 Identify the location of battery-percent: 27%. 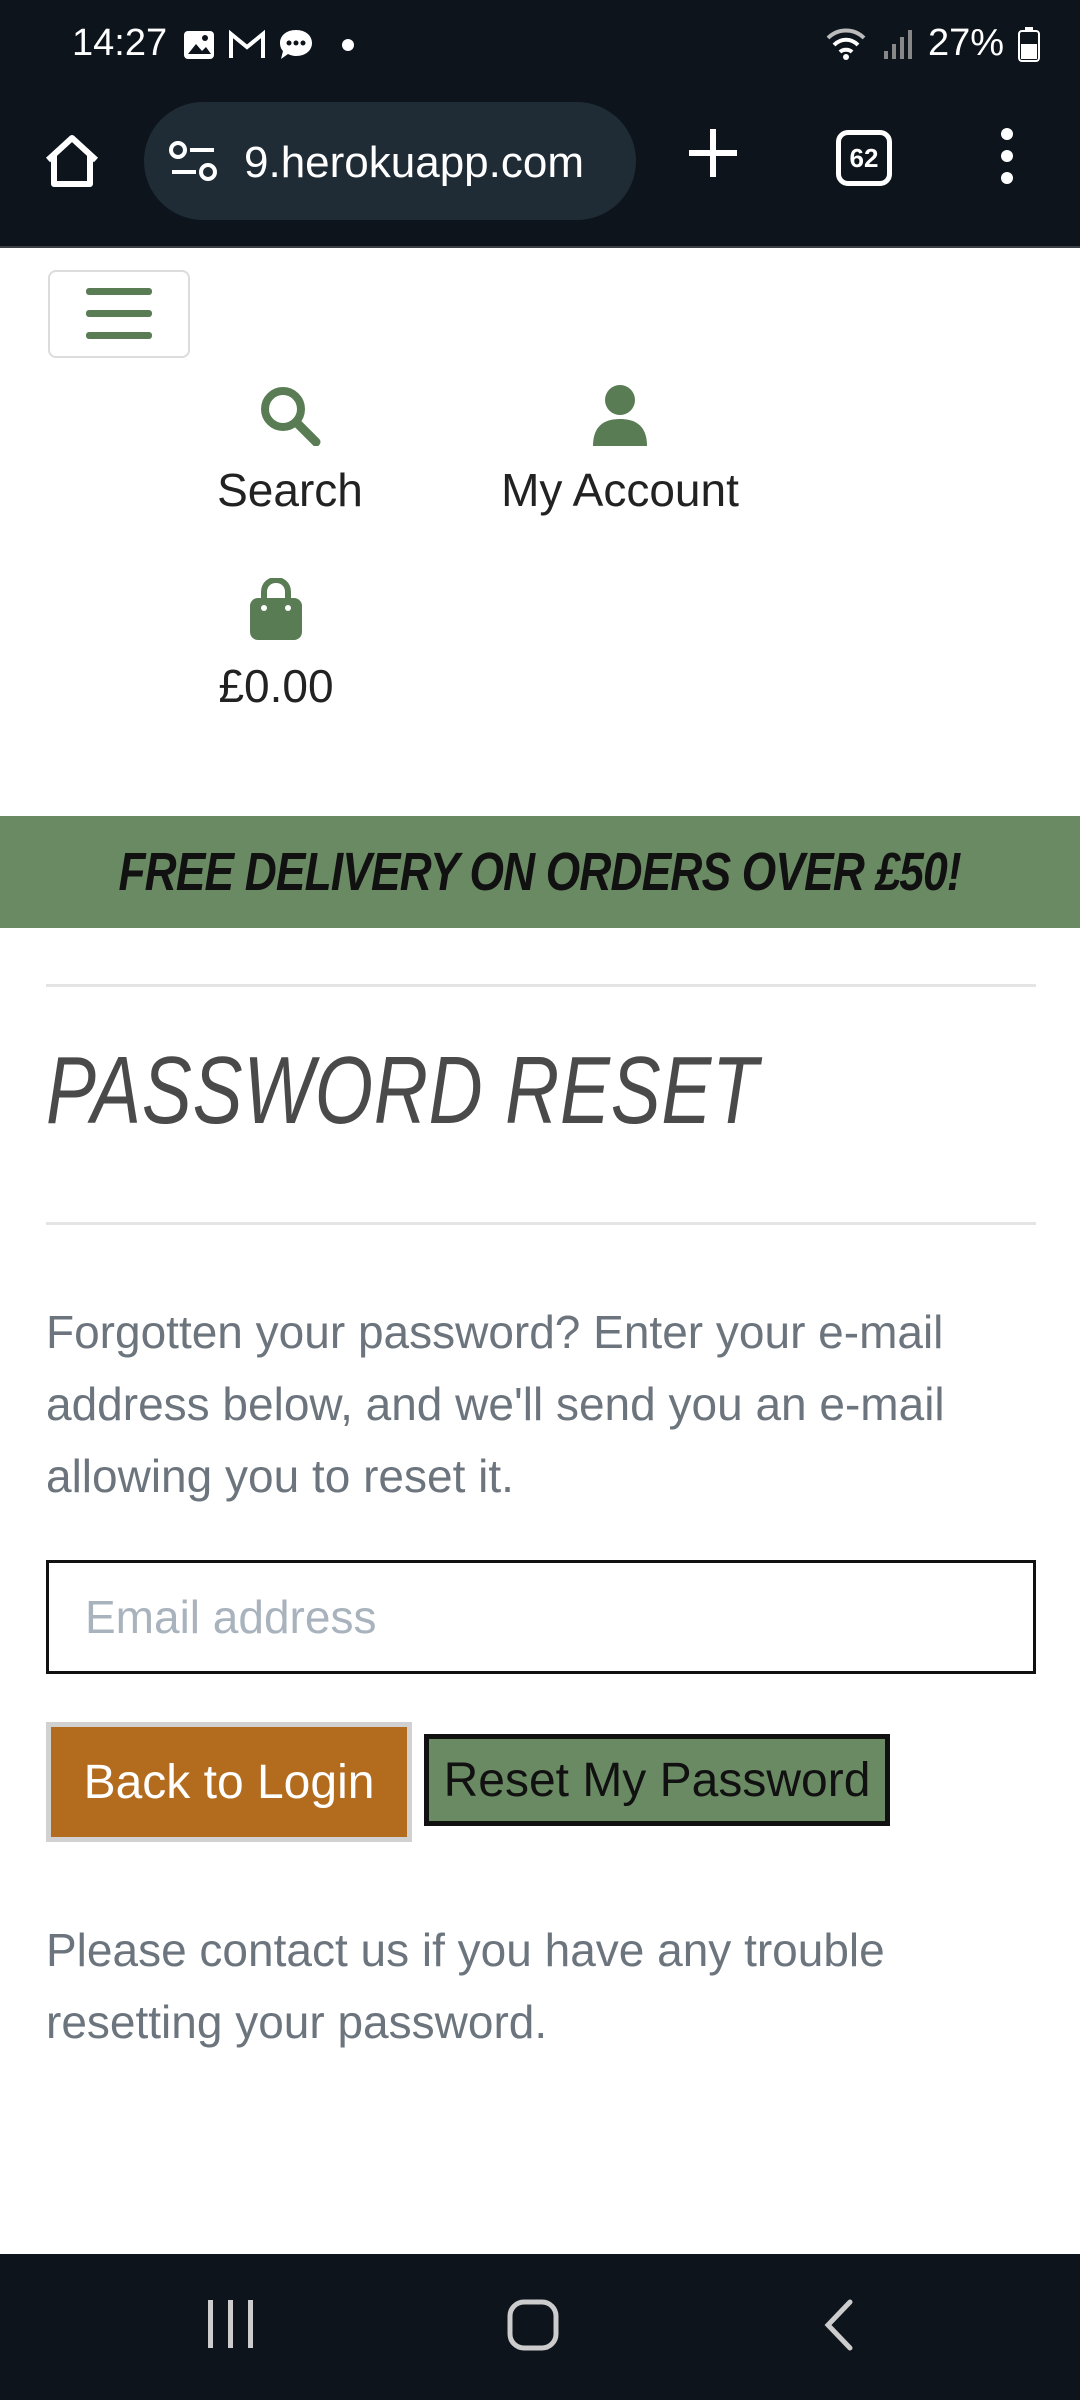
(965, 43).